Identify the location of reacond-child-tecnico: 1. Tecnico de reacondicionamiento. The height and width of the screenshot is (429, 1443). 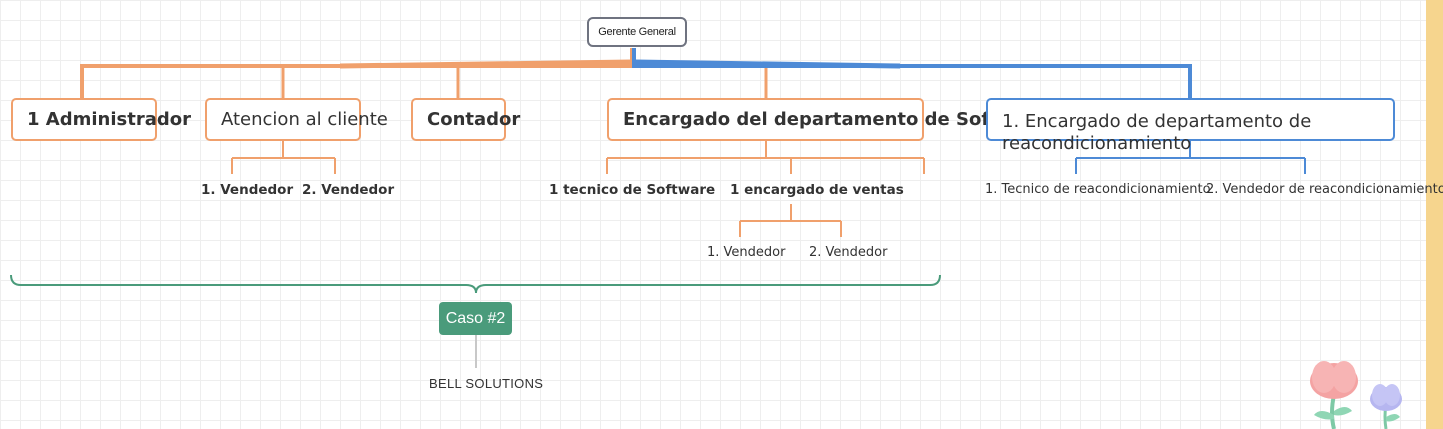
(1098, 189).